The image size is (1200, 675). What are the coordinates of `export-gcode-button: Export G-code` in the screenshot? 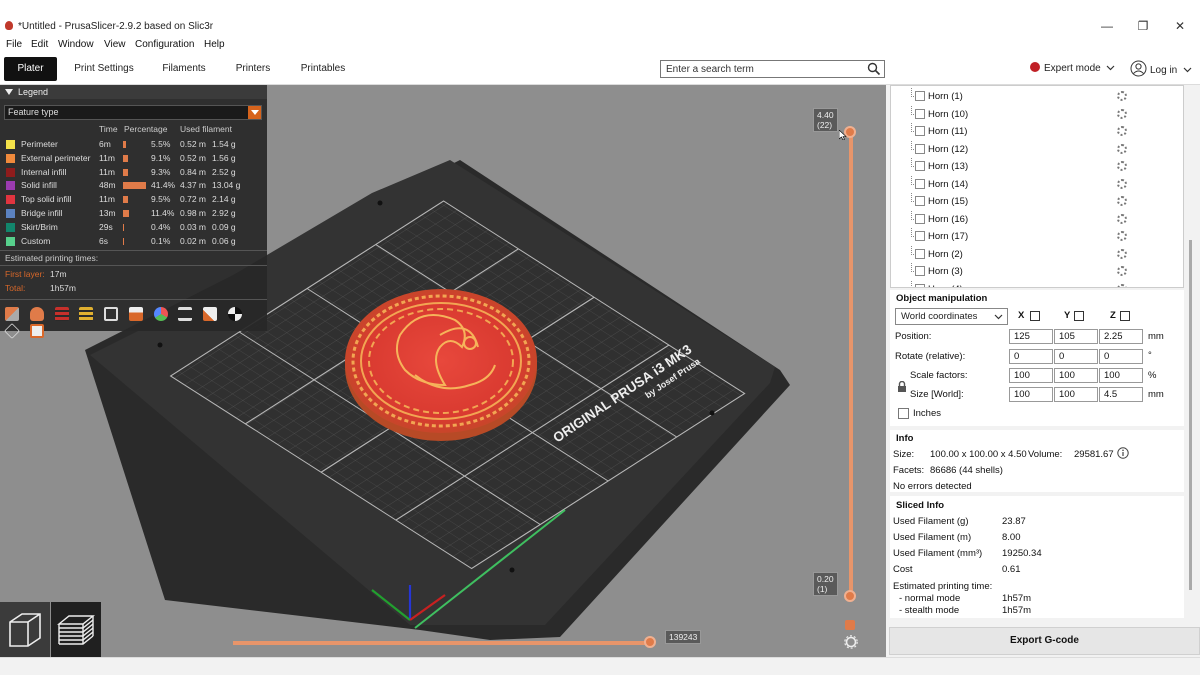 It's located at (1044, 641).